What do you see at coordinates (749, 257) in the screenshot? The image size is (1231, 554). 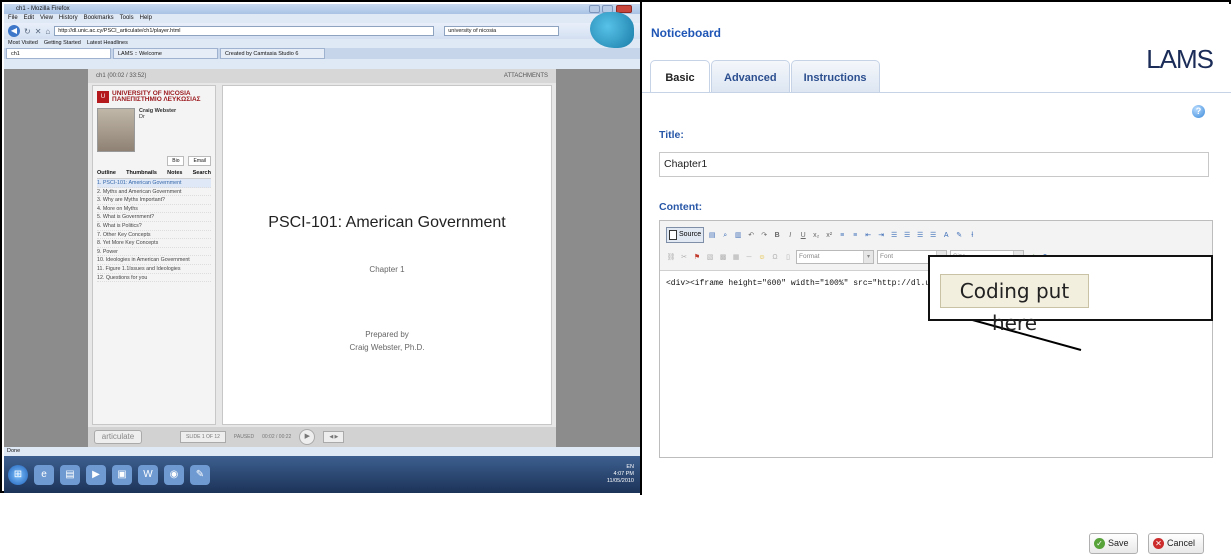 I see `hr-icon: ─` at bounding box center [749, 257].